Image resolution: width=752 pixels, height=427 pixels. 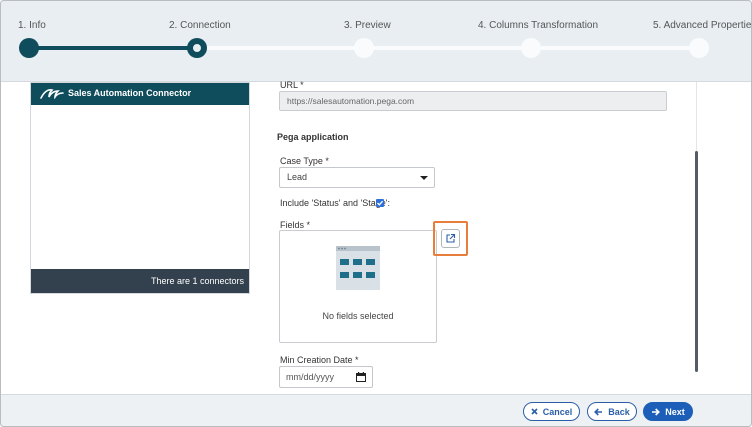 I want to click on step-1-dot, so click(x=29, y=48).